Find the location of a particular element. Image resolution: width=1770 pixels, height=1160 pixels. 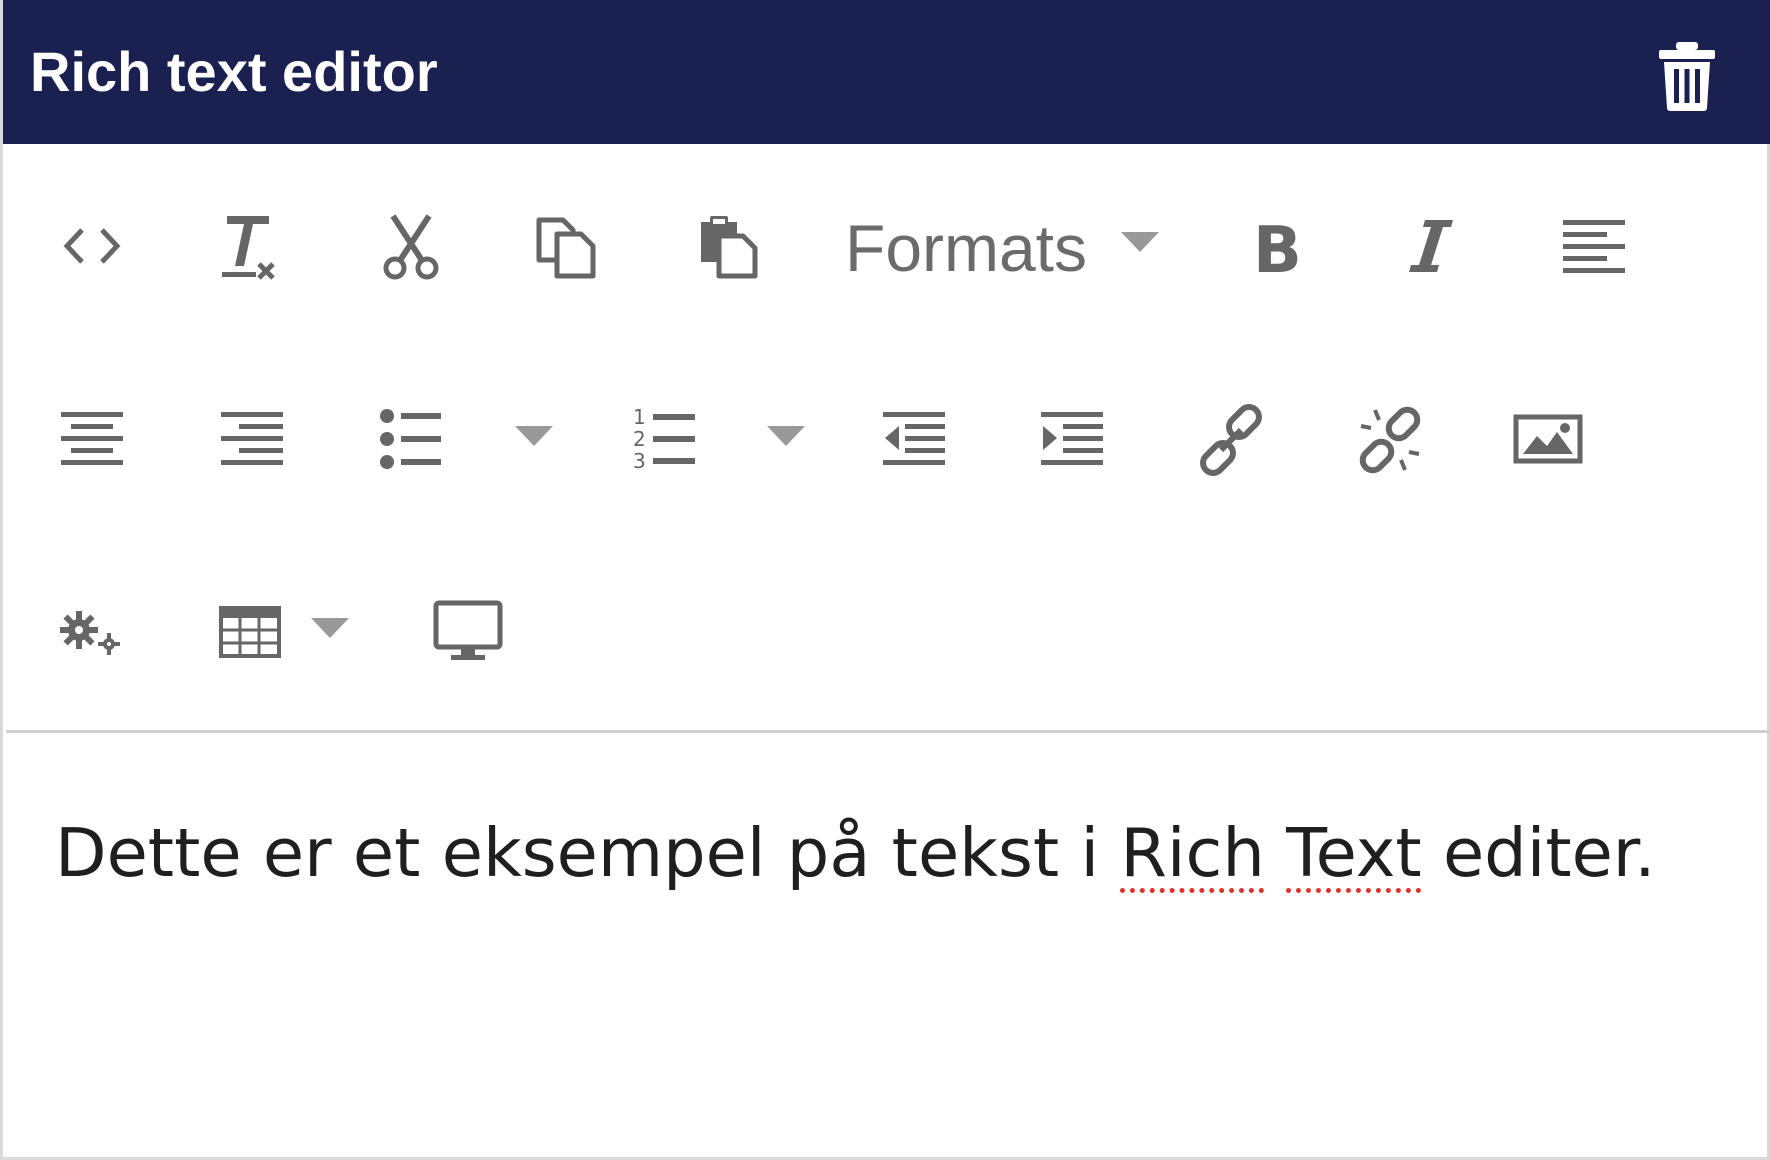

bullet-list-icon is located at coordinates (411, 439).